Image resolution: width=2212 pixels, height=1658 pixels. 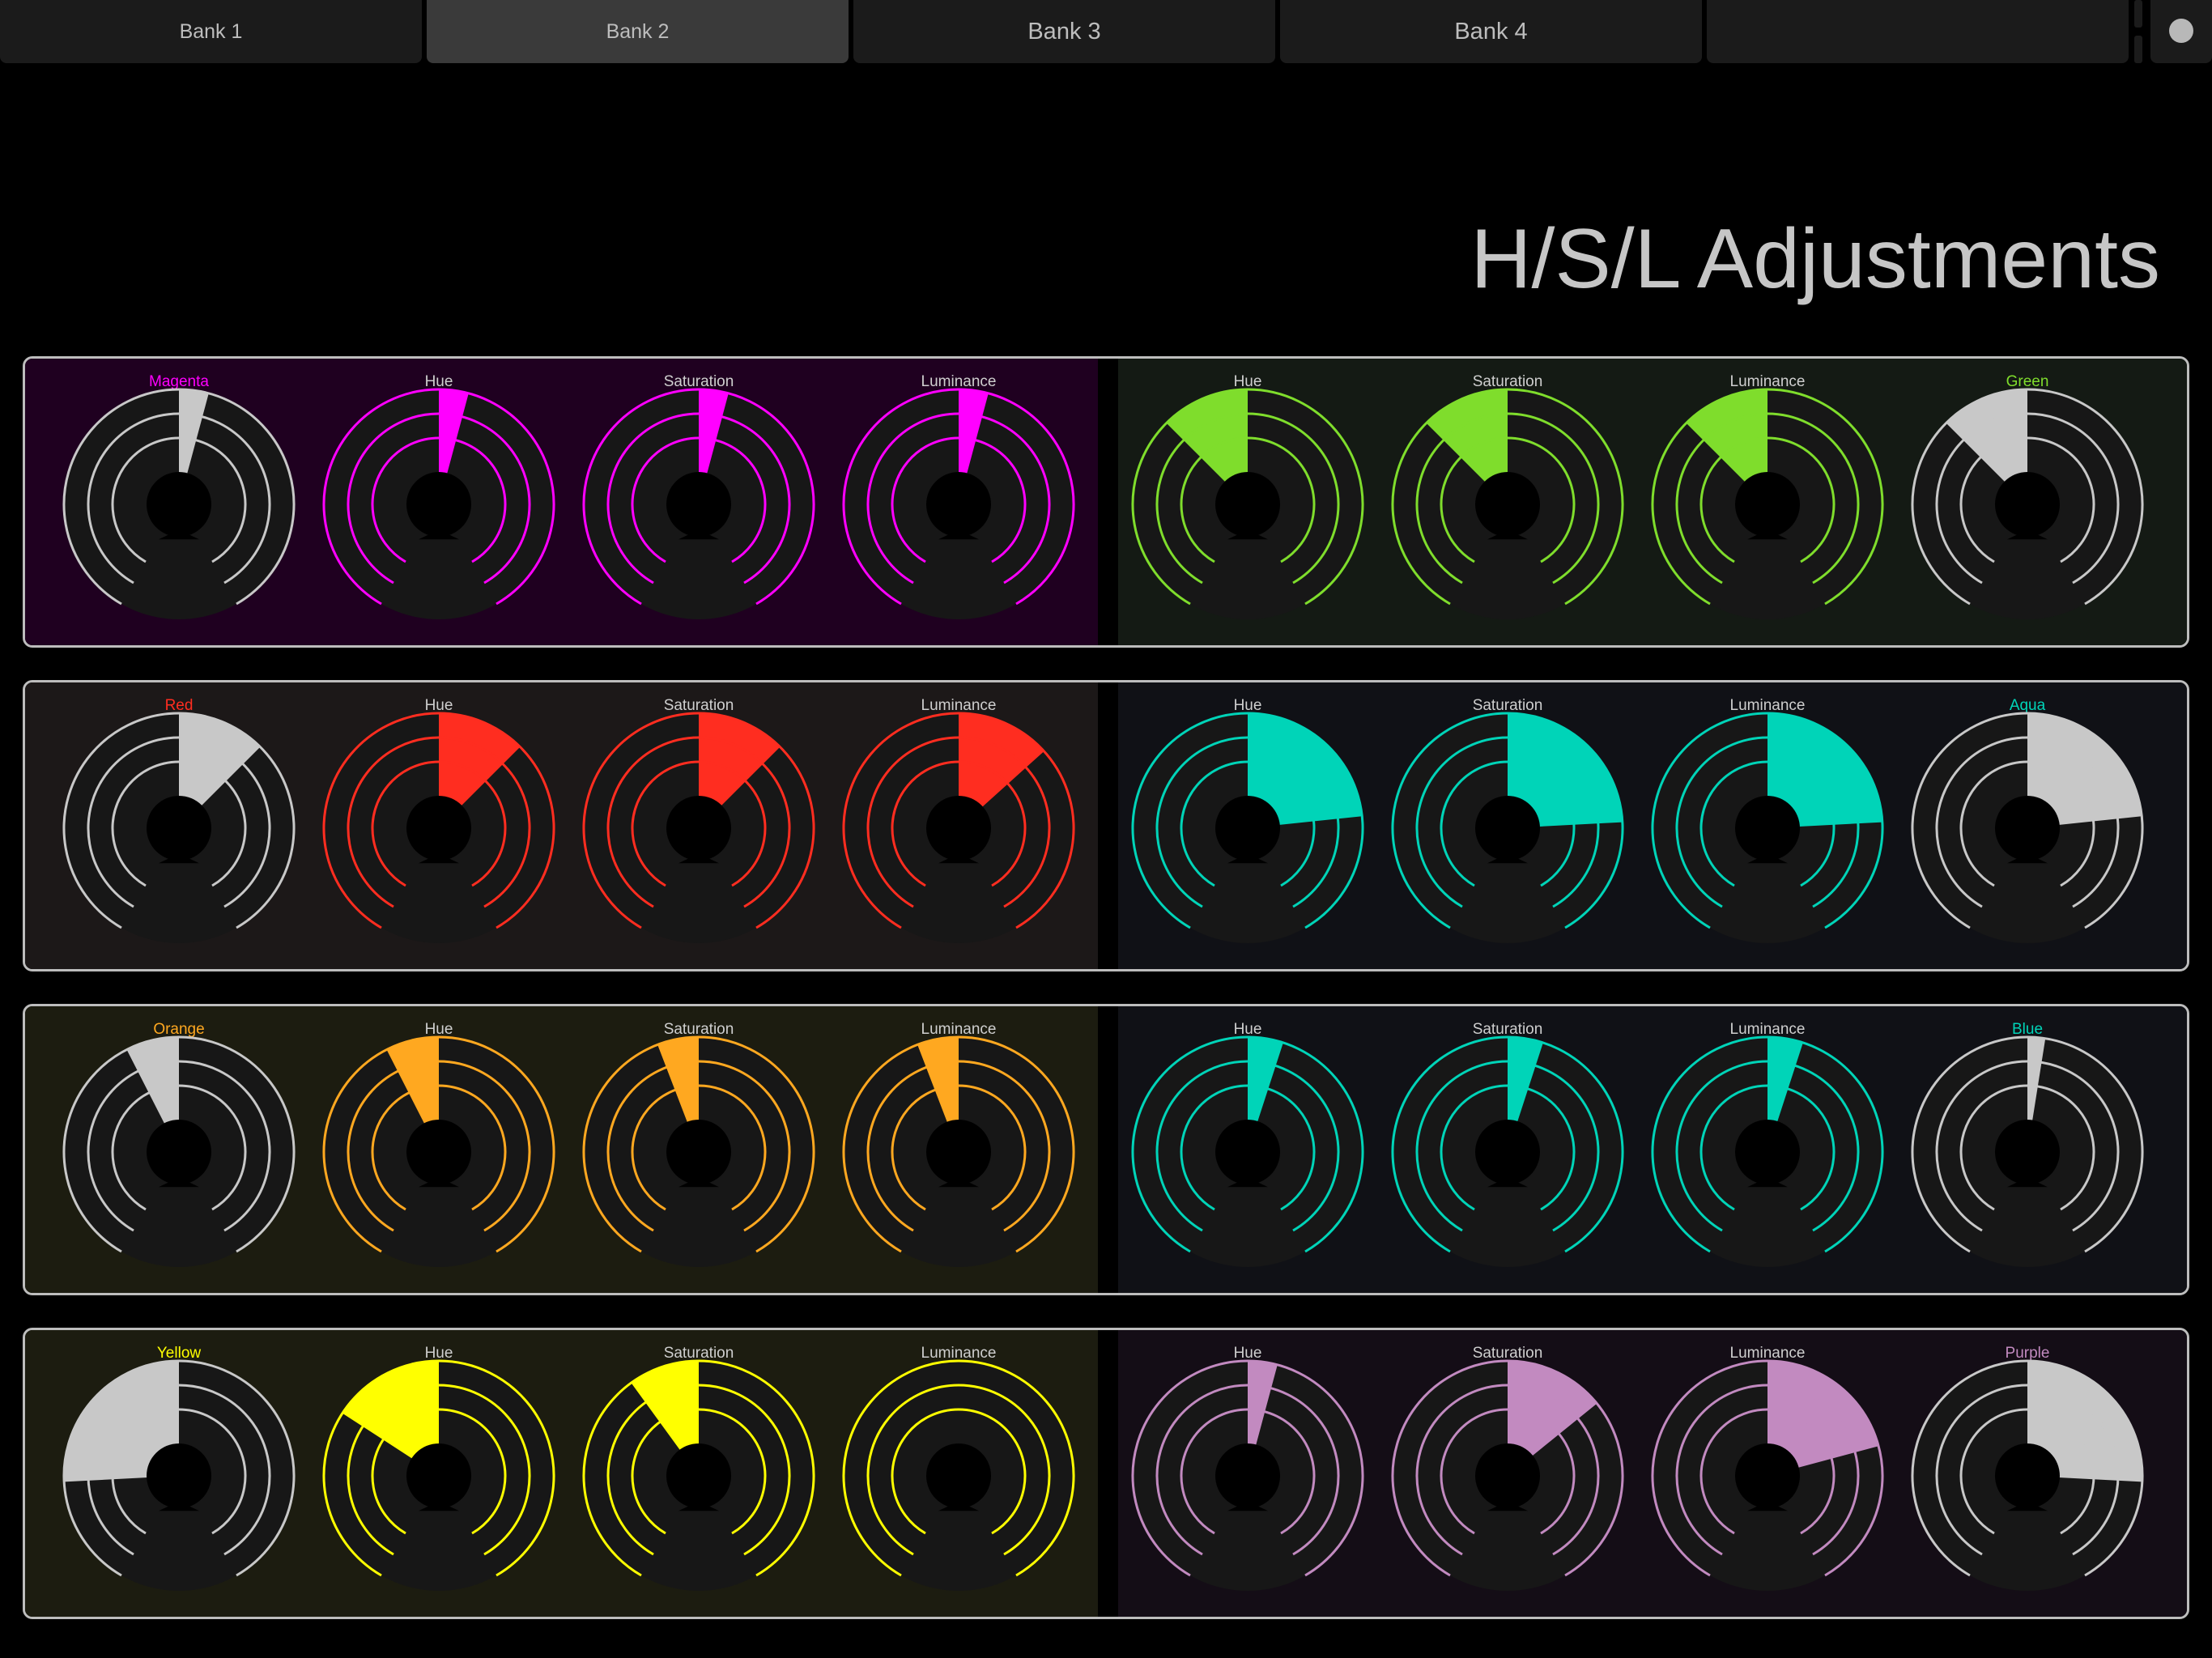 I want to click on color-group-yellow: Yellow Hue Saturation Luminance, so click(x=561, y=1473).